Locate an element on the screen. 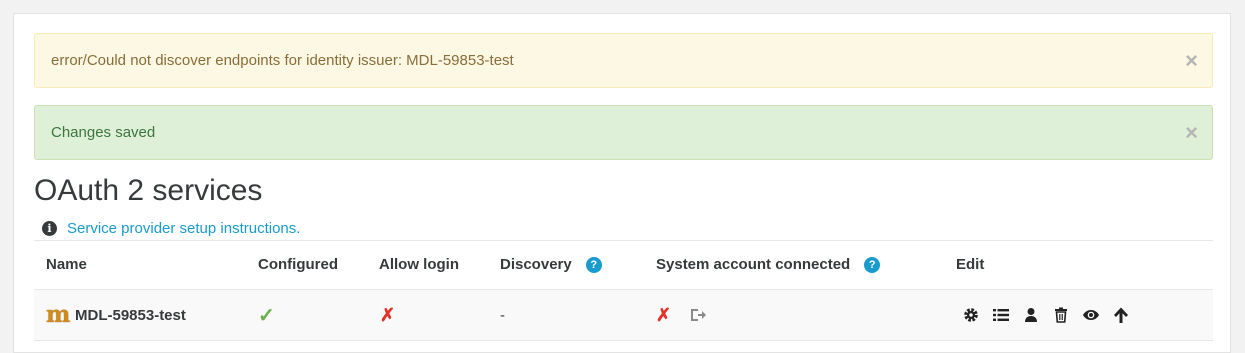  info-circle-icon: i is located at coordinates (49, 228).